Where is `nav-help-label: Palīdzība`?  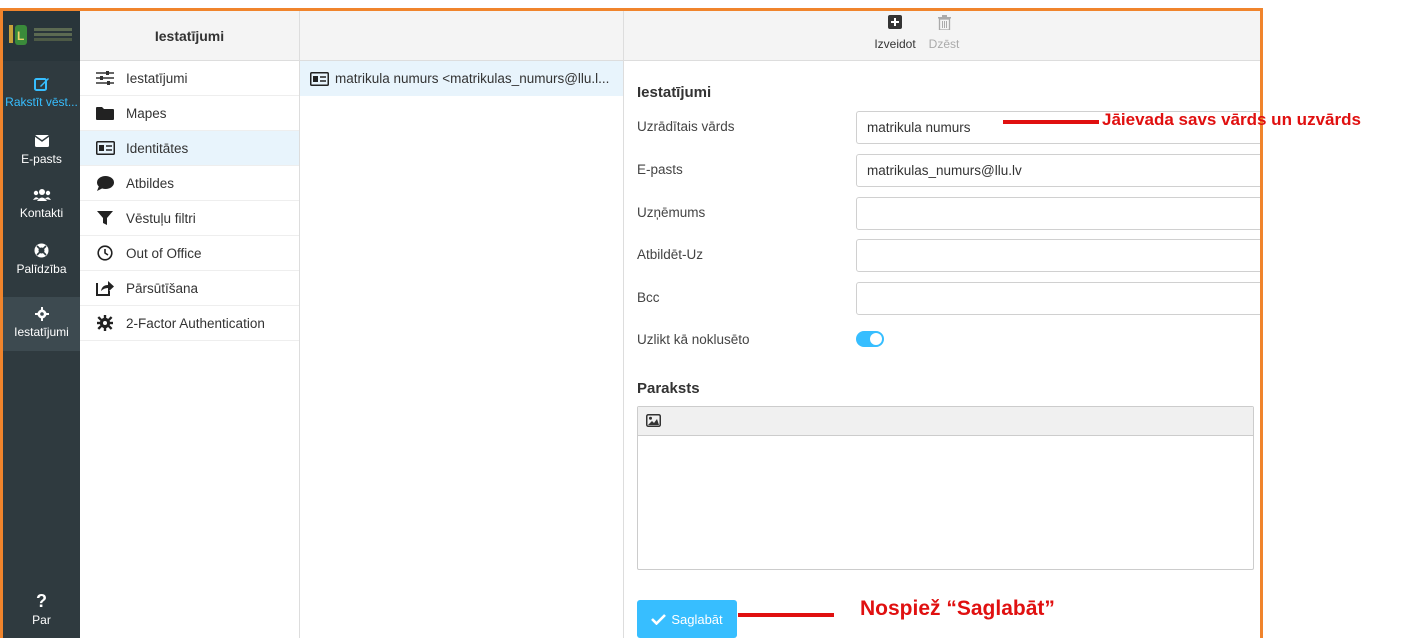
nav-help-label: Palīdzība is located at coordinates (41, 269).